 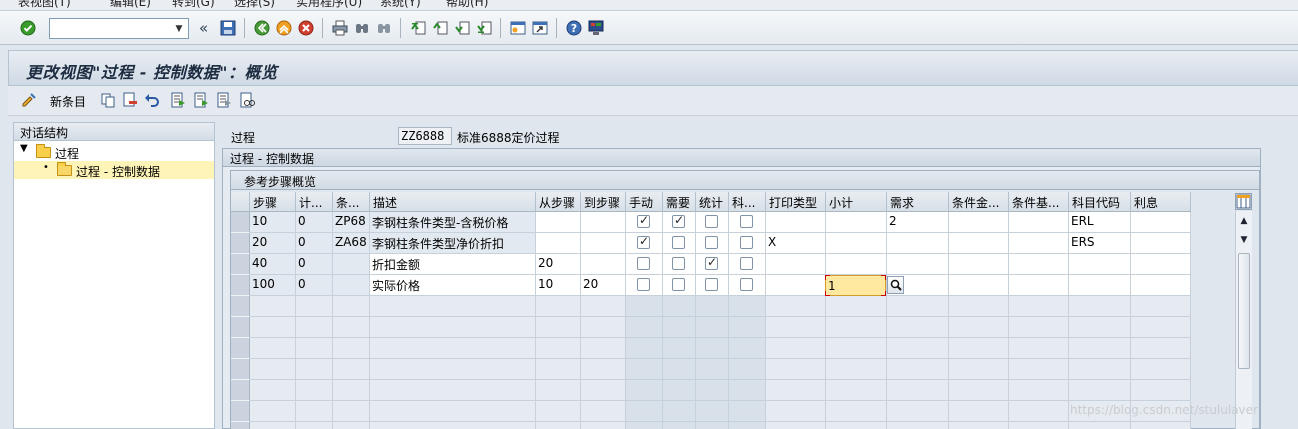 I want to click on scroll-down-icon: ▼, so click(x=1244, y=239).